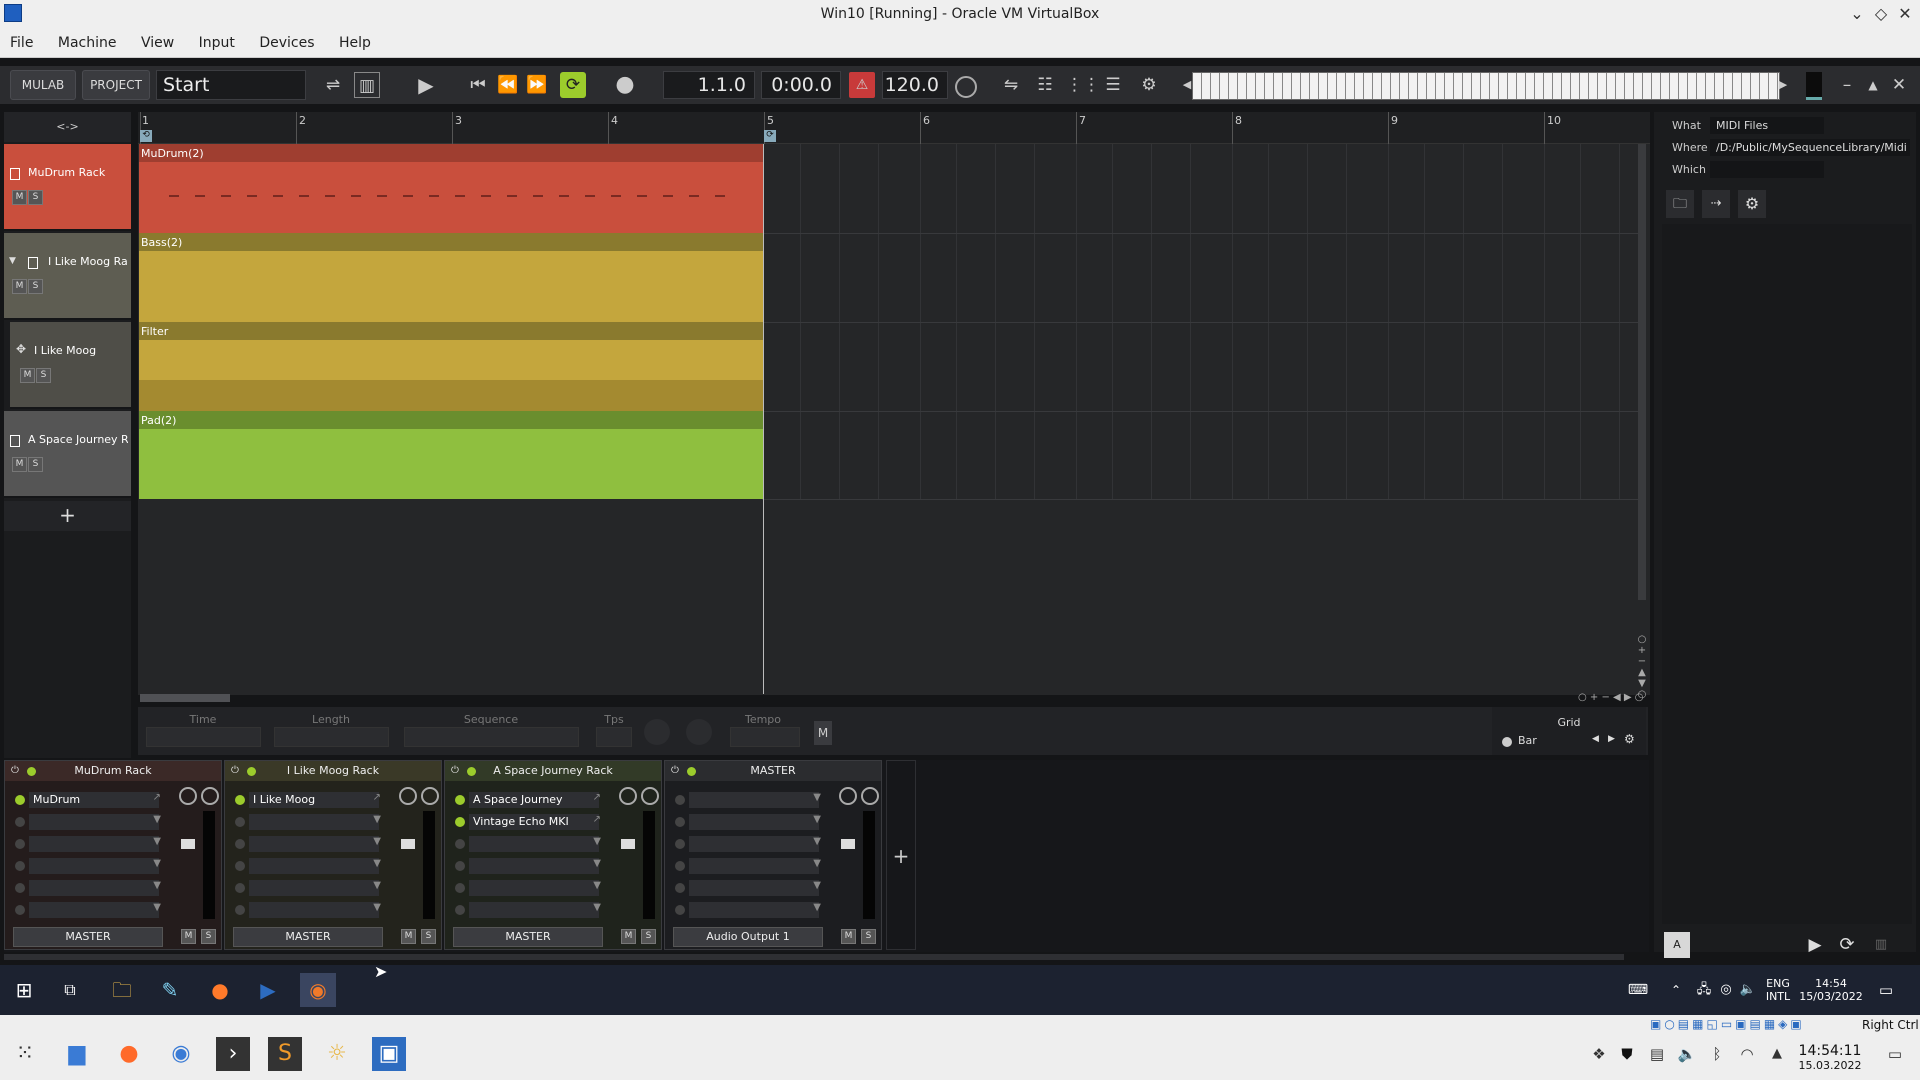 This screenshot has width=1920, height=1080. I want to click on host-chrome-icon: ◉, so click(181, 1054).